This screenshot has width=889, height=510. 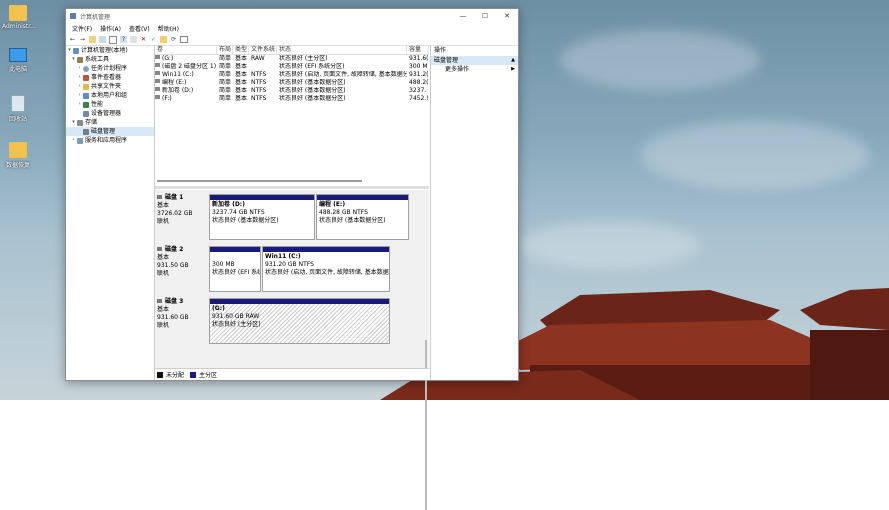 I want to click on maximize-button: ☐, so click(x=485, y=16).